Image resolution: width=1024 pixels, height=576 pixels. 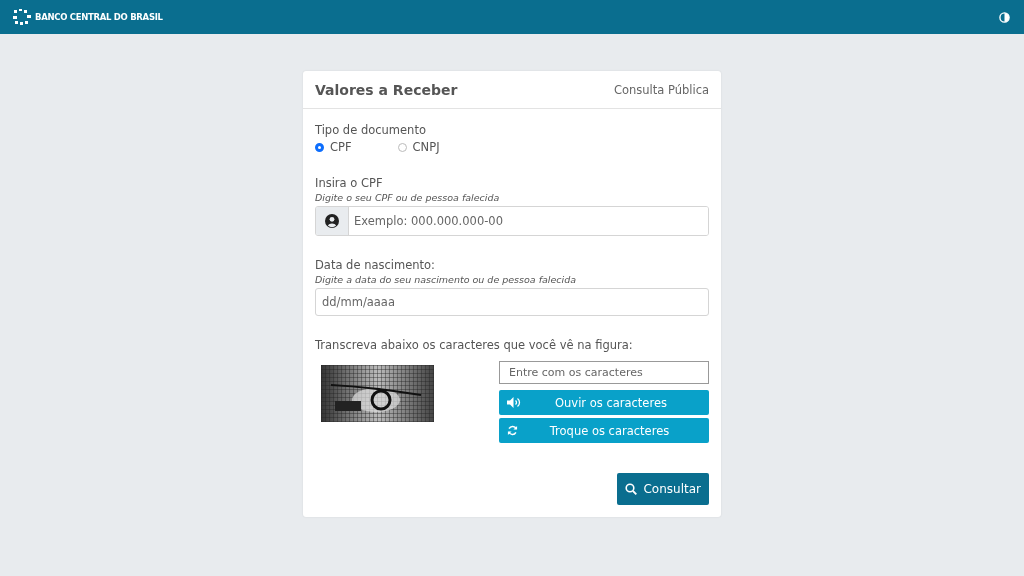 I want to click on search-icon, so click(x=631, y=489).